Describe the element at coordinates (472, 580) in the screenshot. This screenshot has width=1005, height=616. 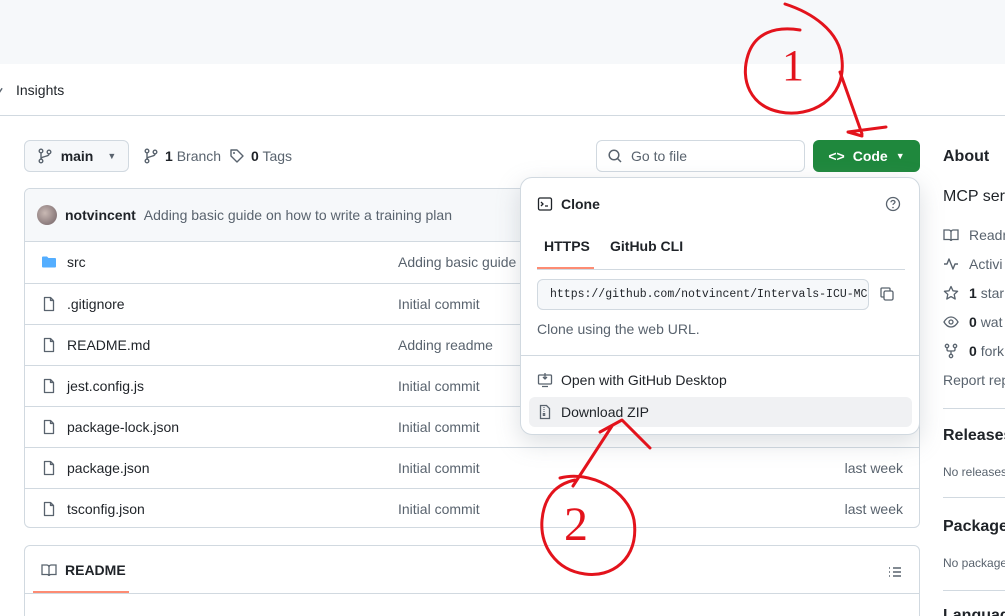
I see `readme-panel: README` at that location.